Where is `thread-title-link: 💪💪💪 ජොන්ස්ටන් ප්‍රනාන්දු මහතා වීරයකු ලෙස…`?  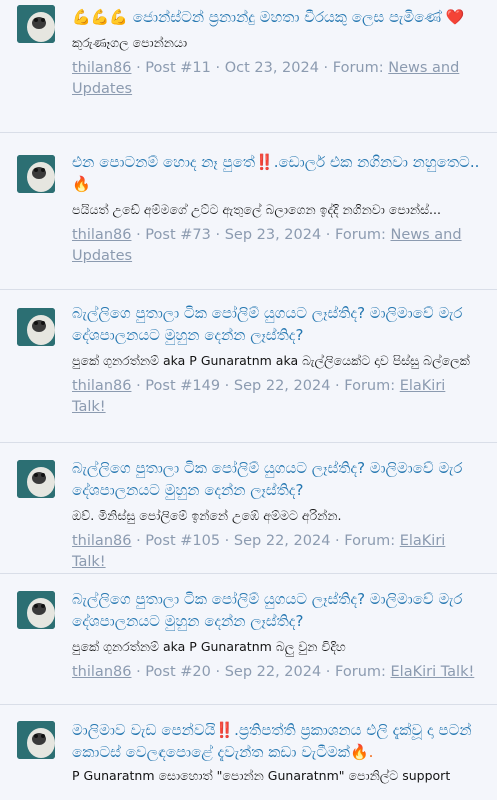 thread-title-link: 💪💪💪 ජොන්ස්ටන් ප්‍රනාන්දු මහතා වීරයකු ලෙස… is located at coordinates (276, 17).